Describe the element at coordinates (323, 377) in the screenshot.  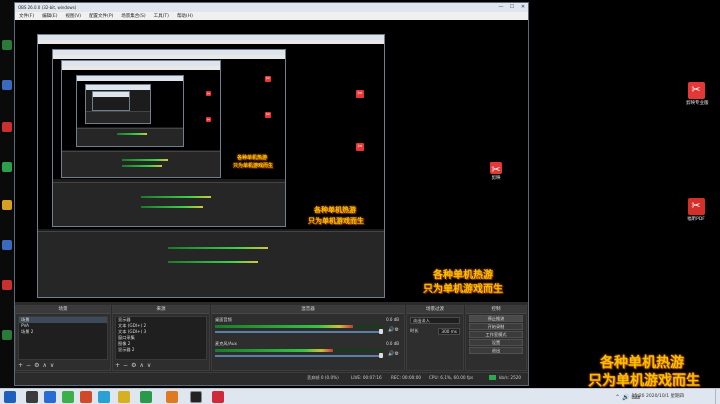
I see `dropped-frames: 丢弃帧 0 (0.0%)` at that location.